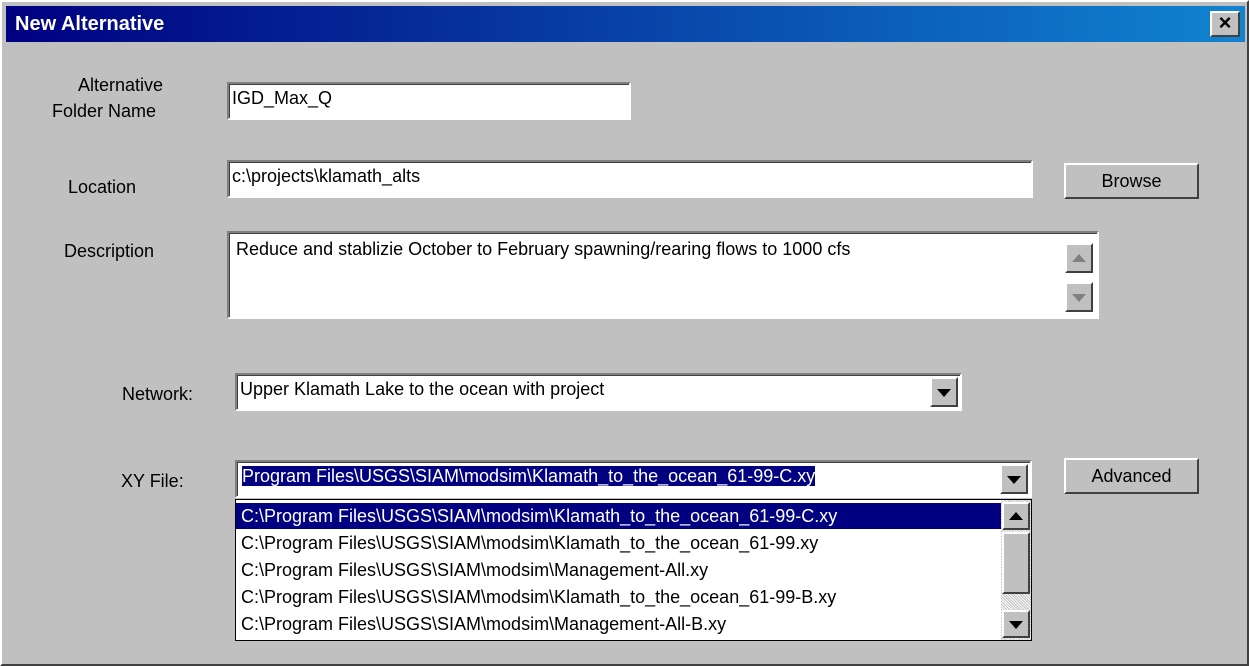 The width and height of the screenshot is (1249, 666). I want to click on dropdown-scrollbar, so click(1016, 570).